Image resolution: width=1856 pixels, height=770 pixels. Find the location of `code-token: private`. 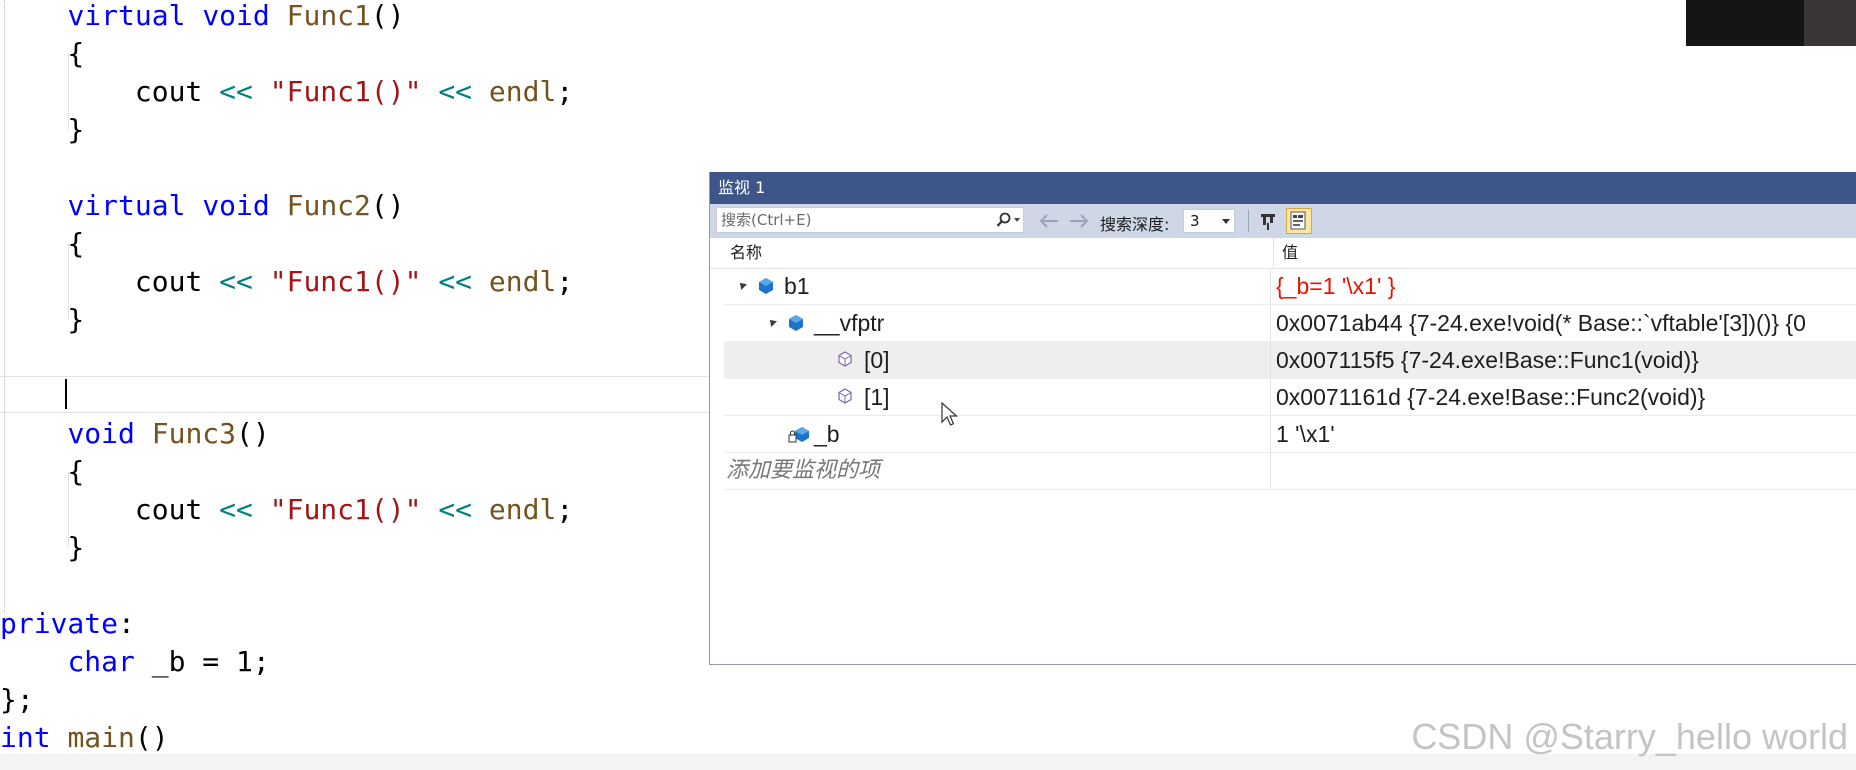

code-token: private is located at coordinates (59, 623).